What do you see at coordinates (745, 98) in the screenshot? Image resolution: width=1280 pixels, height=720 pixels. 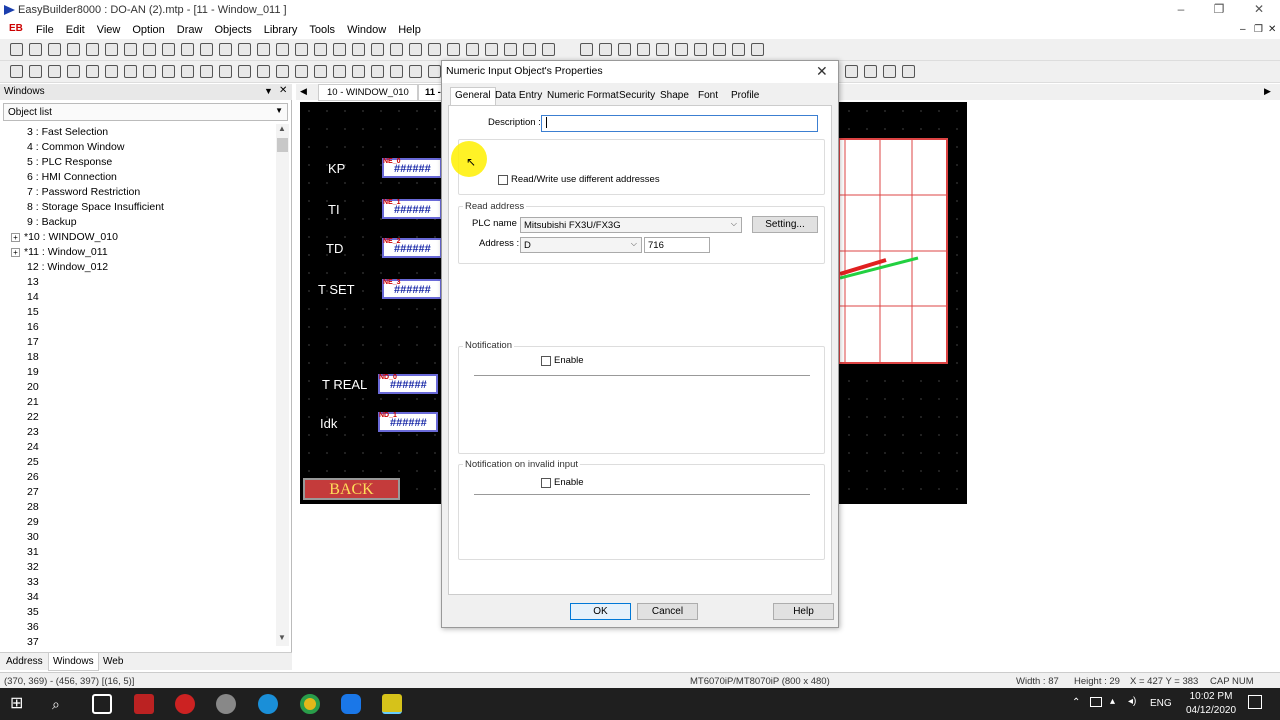 I see `tab-profile: Profile` at bounding box center [745, 98].